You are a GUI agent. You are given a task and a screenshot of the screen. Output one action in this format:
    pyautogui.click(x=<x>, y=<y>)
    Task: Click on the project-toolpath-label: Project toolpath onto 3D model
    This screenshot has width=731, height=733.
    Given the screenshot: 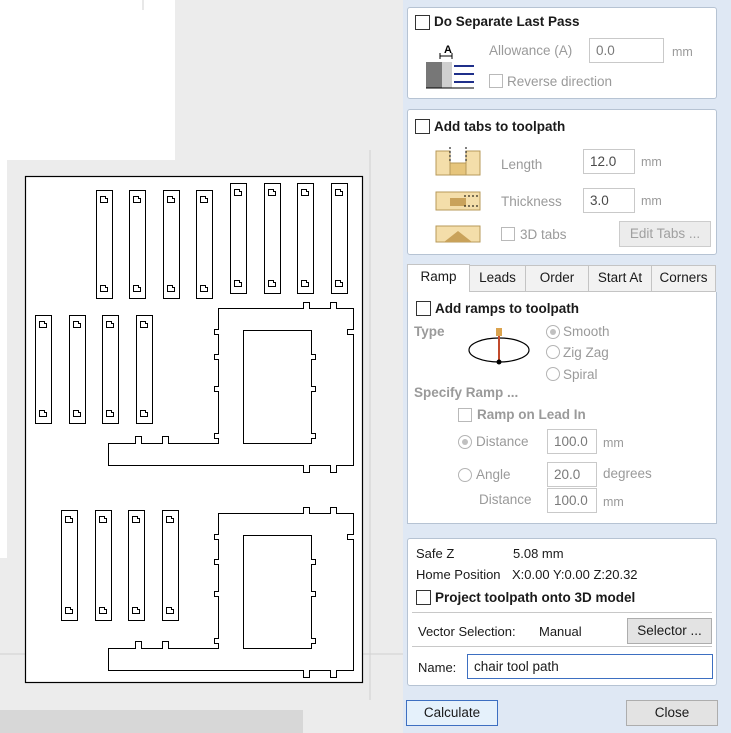 What is the action you would take?
    pyautogui.click(x=535, y=597)
    